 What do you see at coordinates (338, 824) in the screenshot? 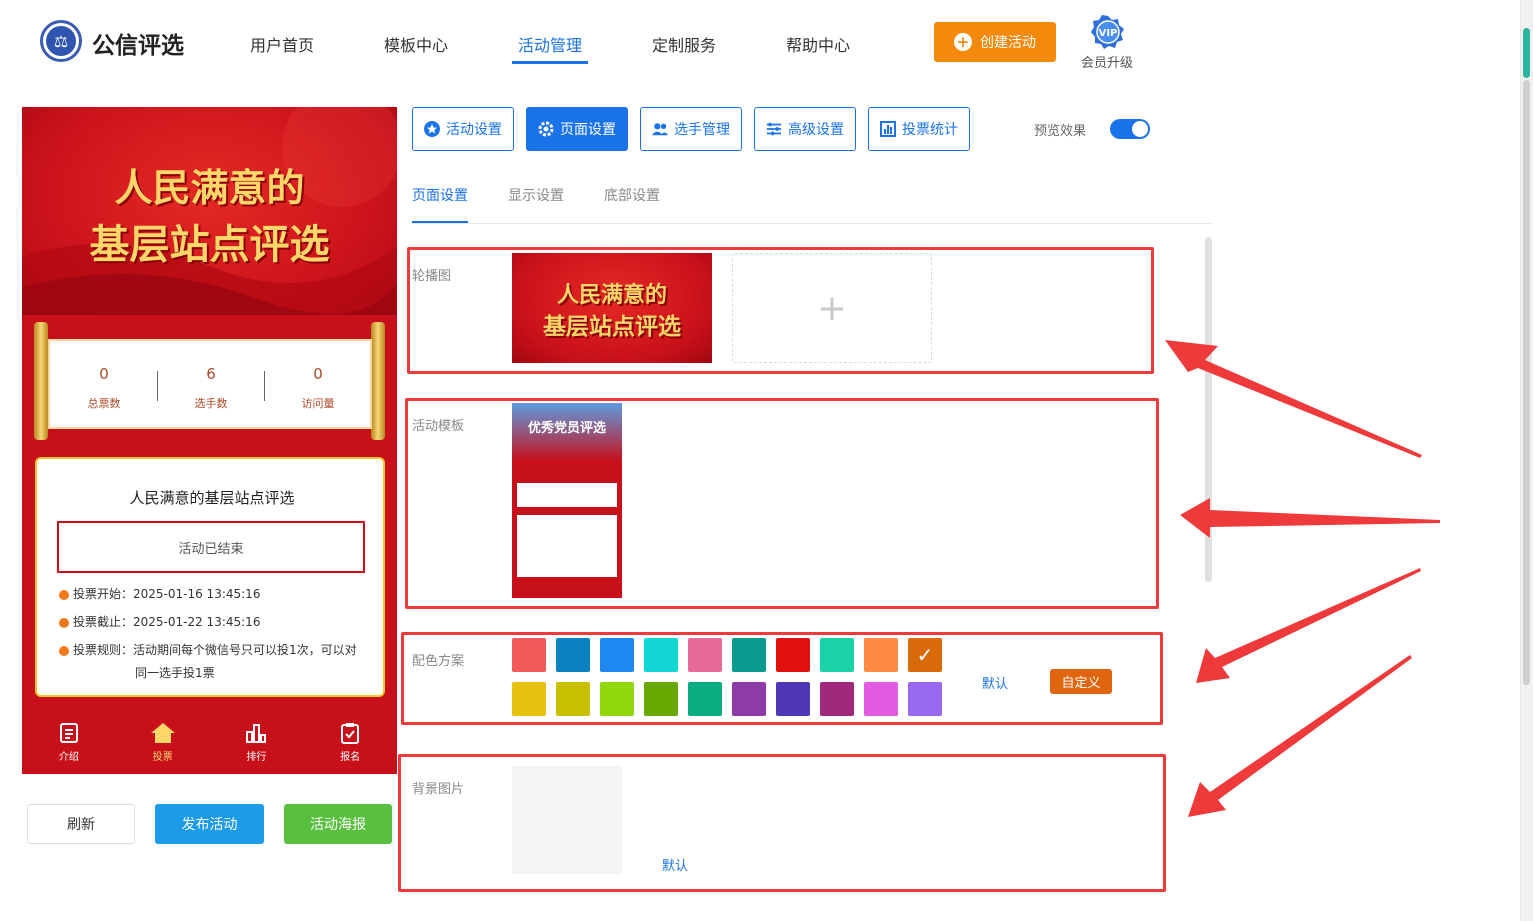
I see `activity-poster-button: 活动海报` at bounding box center [338, 824].